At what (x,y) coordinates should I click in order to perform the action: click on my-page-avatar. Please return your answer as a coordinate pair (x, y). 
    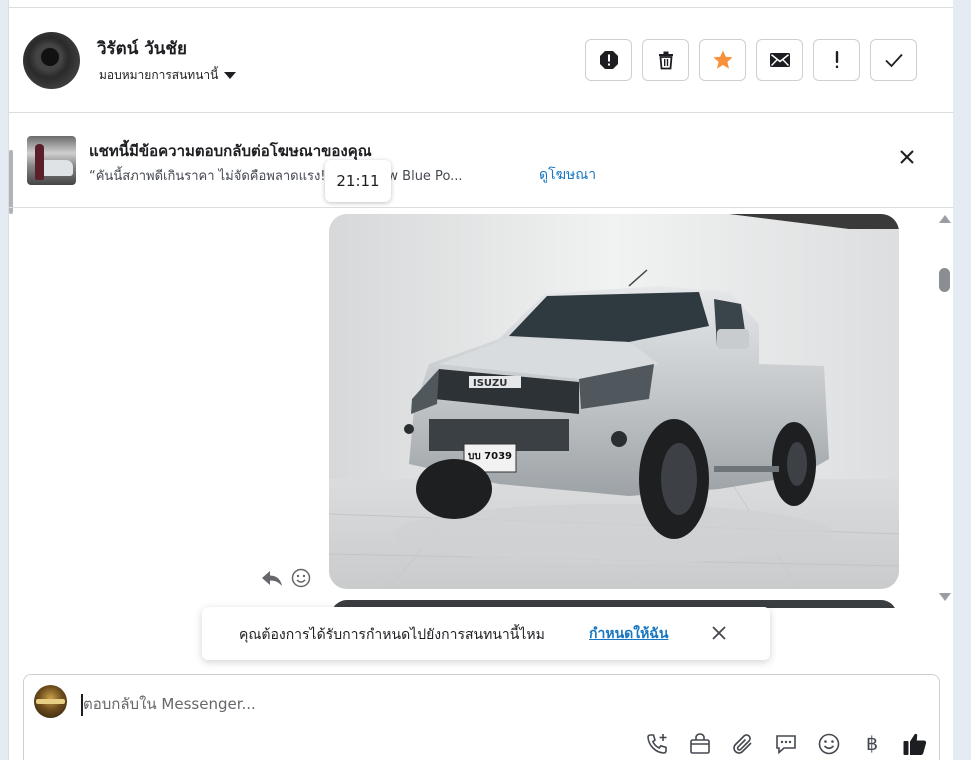
    Looking at the image, I should click on (50, 701).